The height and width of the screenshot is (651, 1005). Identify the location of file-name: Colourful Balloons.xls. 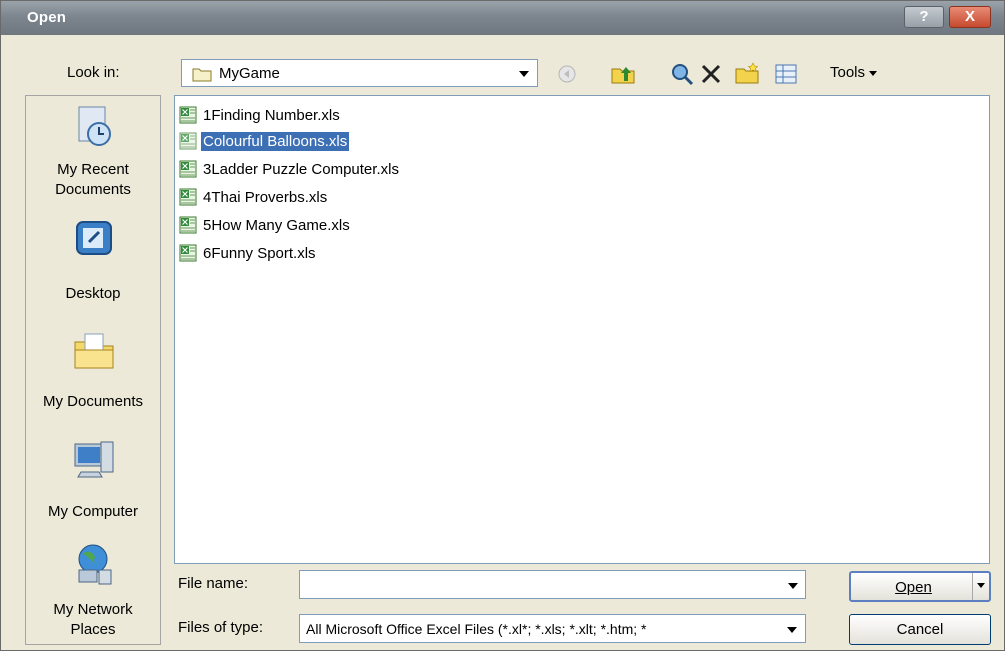
(275, 141).